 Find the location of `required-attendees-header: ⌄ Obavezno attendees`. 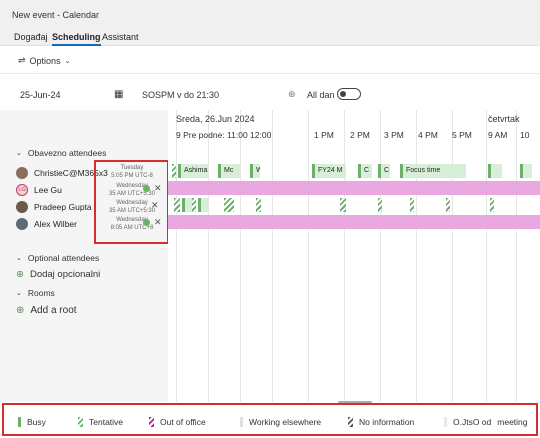

required-attendees-header: ⌄ Obavezno attendees is located at coordinates (61, 153).